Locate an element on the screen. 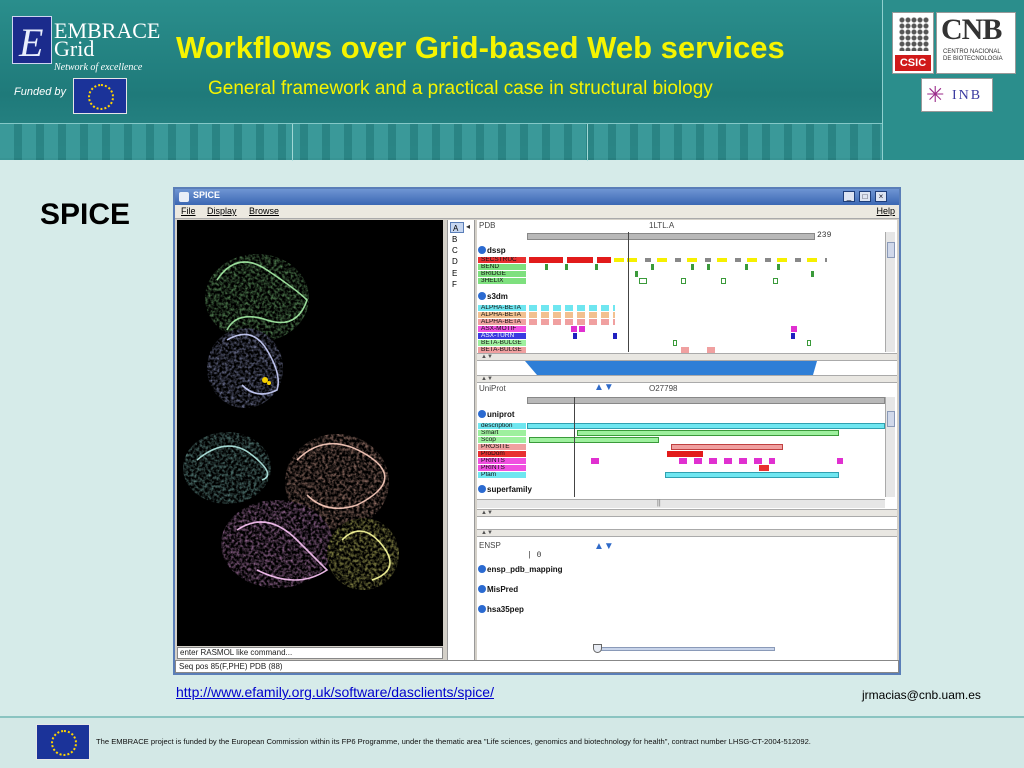 The width and height of the screenshot is (1024, 768). zoom-slider is located at coordinates (685, 649).